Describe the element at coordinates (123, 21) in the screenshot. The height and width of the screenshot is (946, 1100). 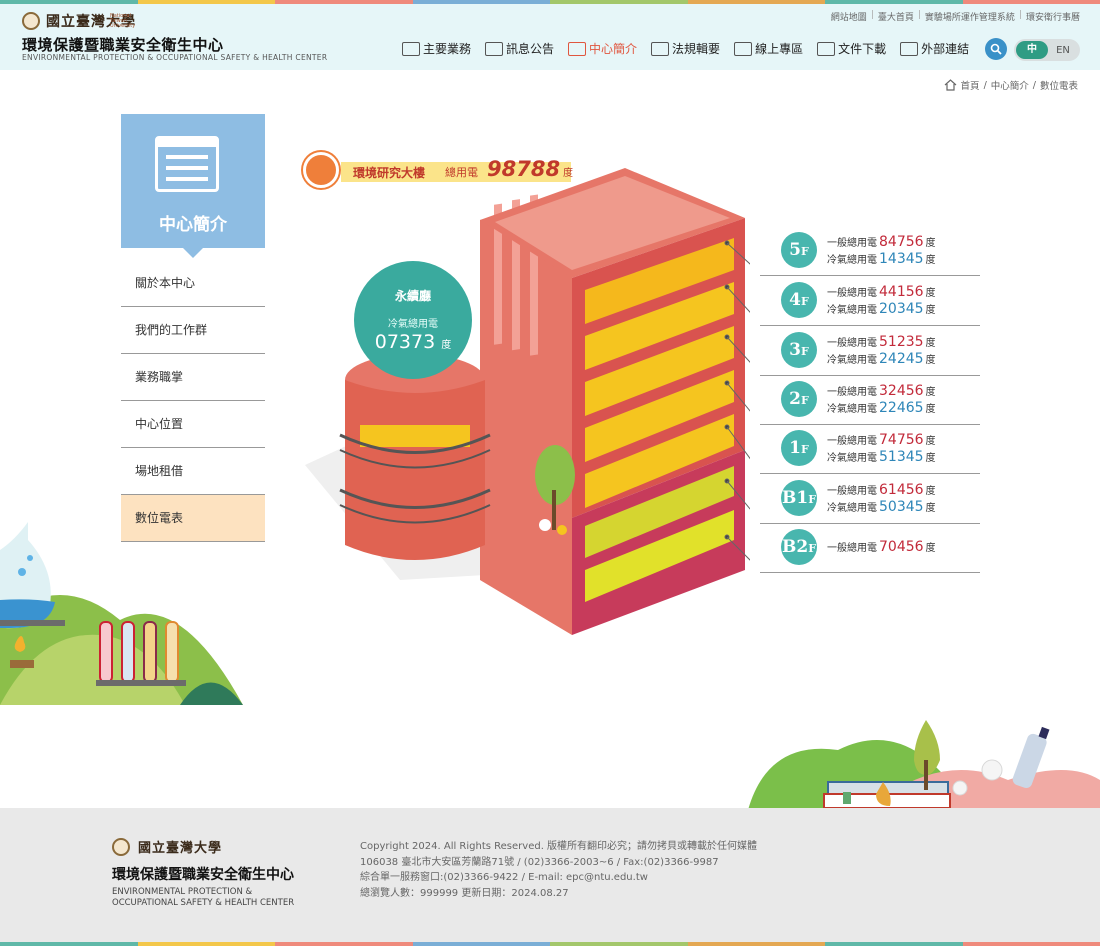
I see `ntu-logo-subtext: National Taiwan University` at that location.